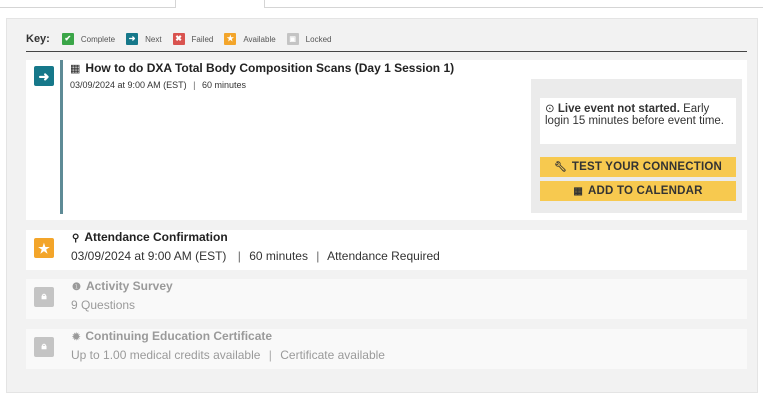  What do you see at coordinates (103, 305) in the screenshot?
I see `survey-detail: 9 Questions` at bounding box center [103, 305].